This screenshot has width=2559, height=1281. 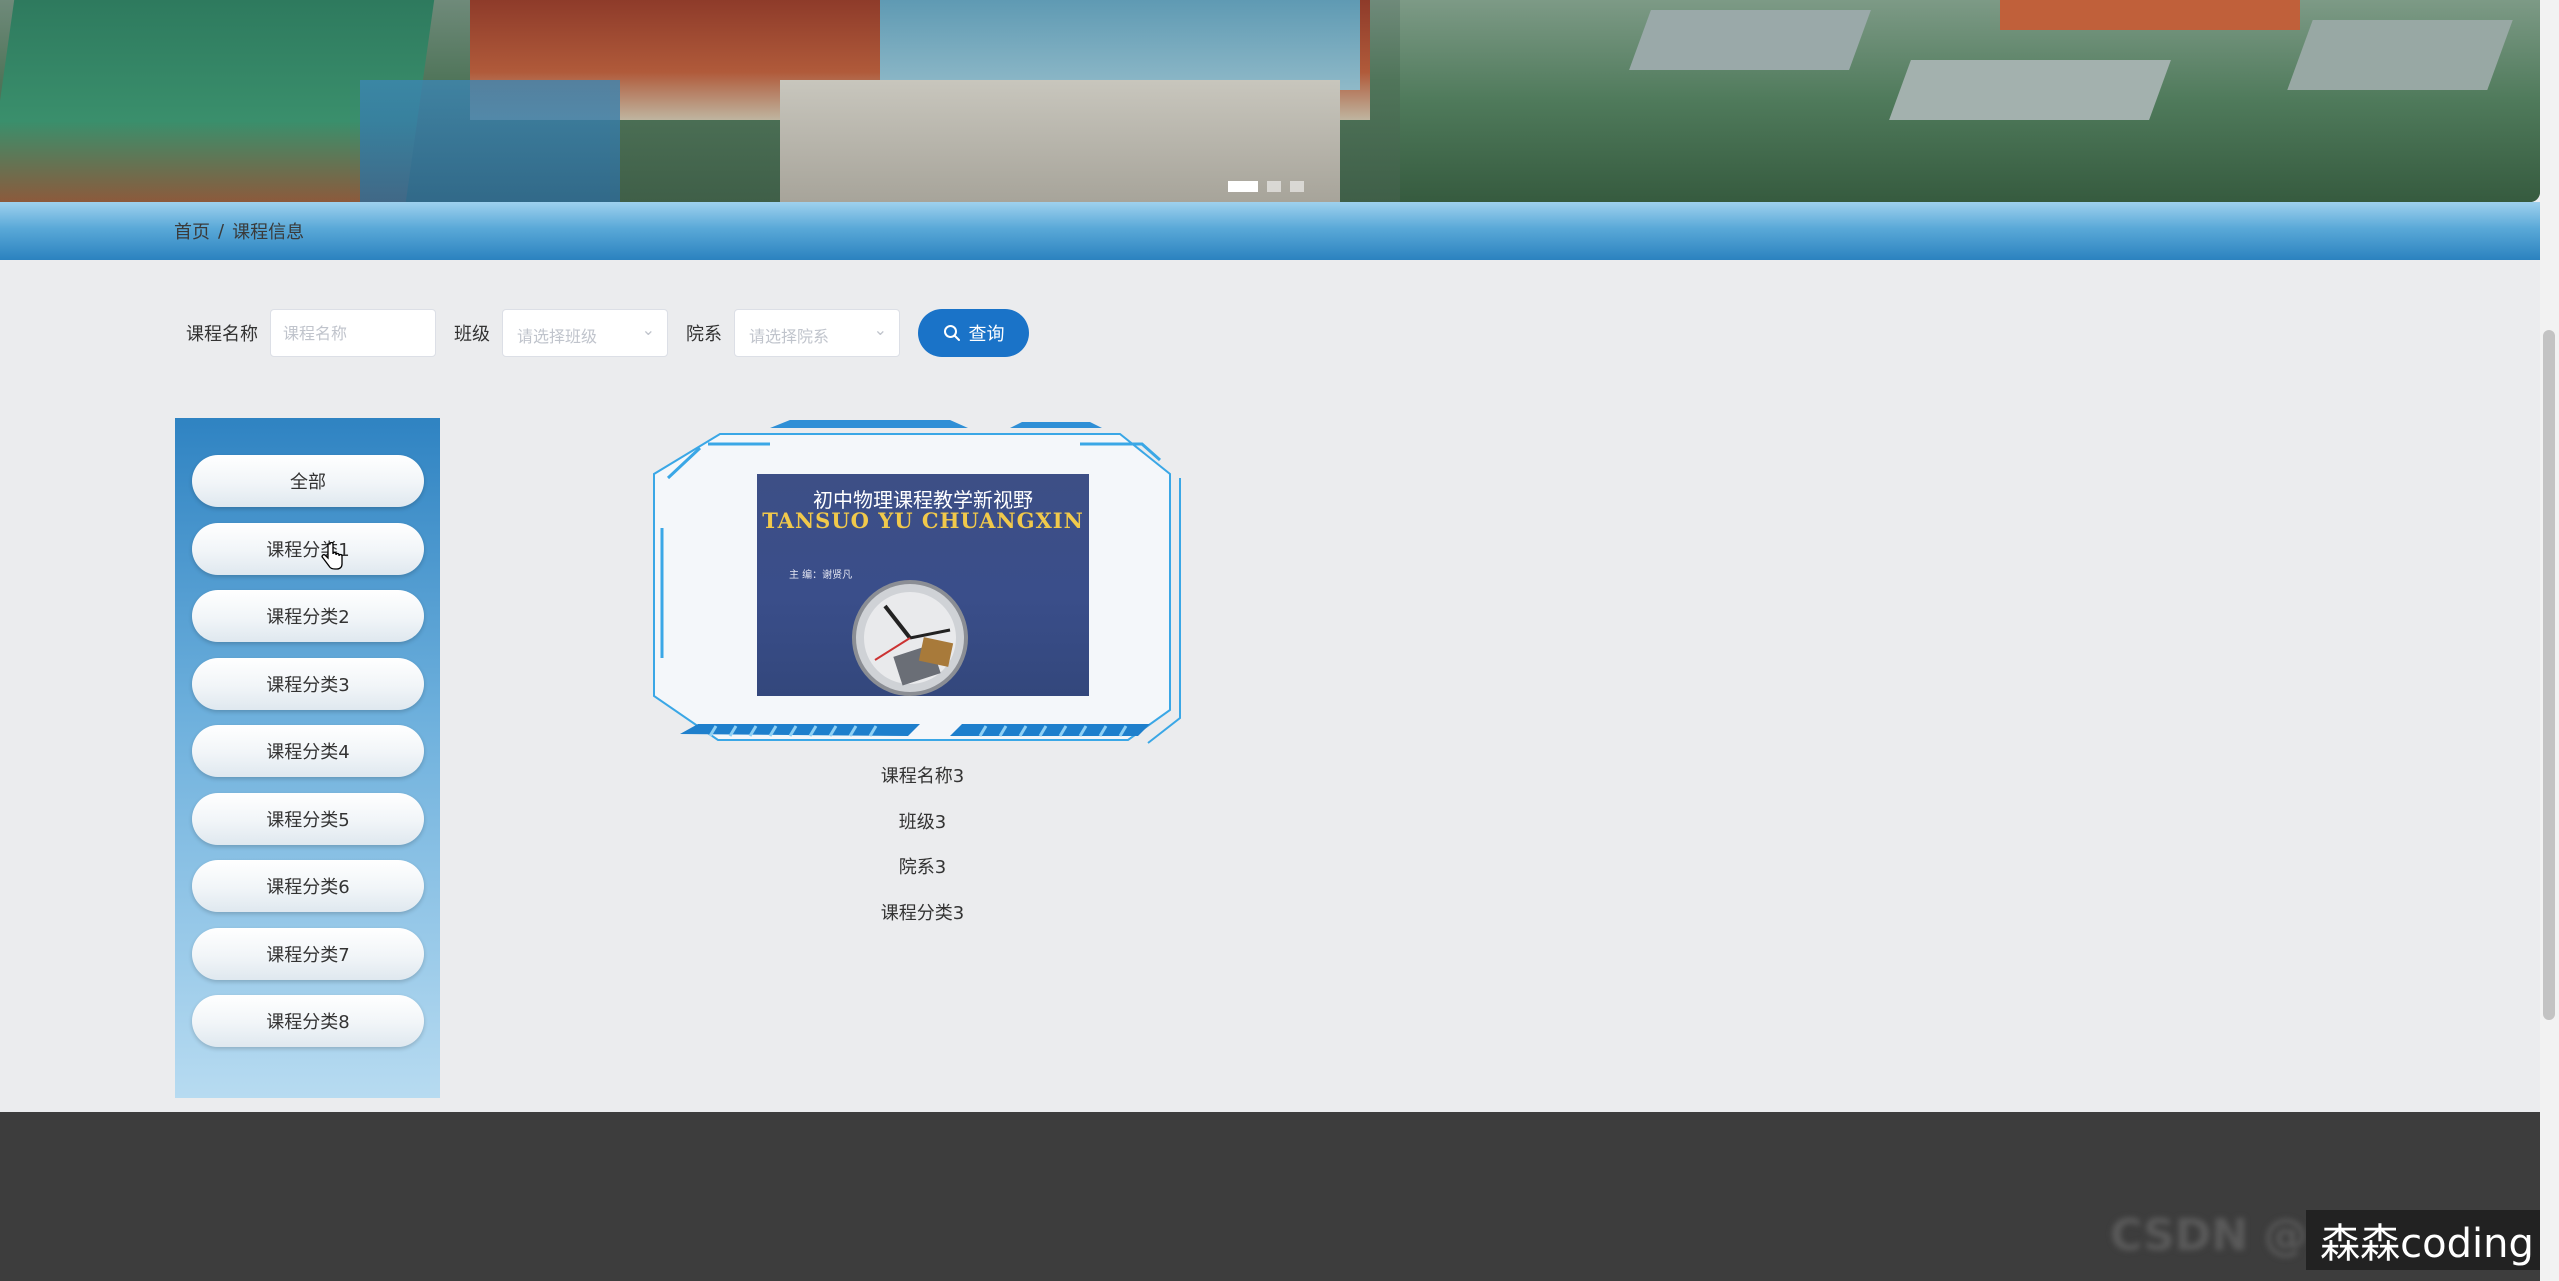 What do you see at coordinates (789, 336) in the screenshot?
I see `department-select-placeholder: 请选择院系` at bounding box center [789, 336].